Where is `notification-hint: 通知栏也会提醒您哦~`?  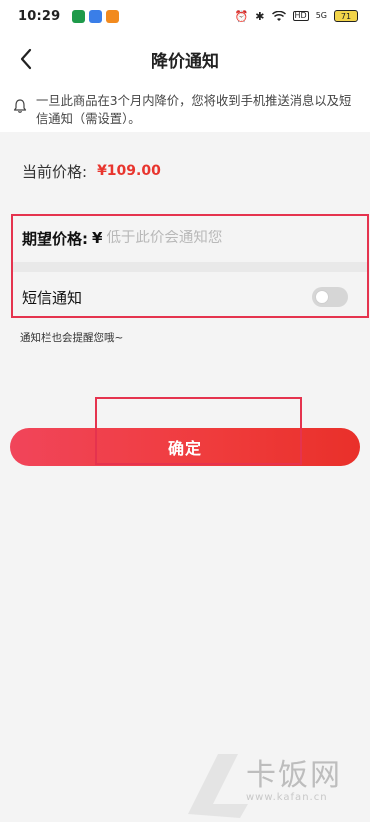 notification-hint: 通知栏也会提醒您哦~ is located at coordinates (72, 338).